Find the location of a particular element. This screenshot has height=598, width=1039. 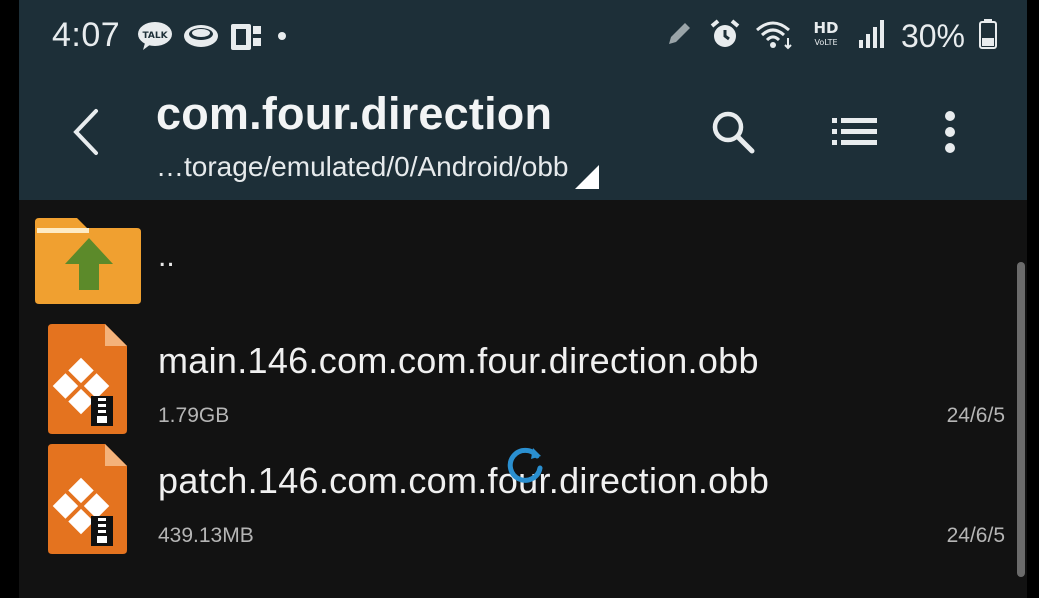

file-size: 1.79GB is located at coordinates (194, 415).